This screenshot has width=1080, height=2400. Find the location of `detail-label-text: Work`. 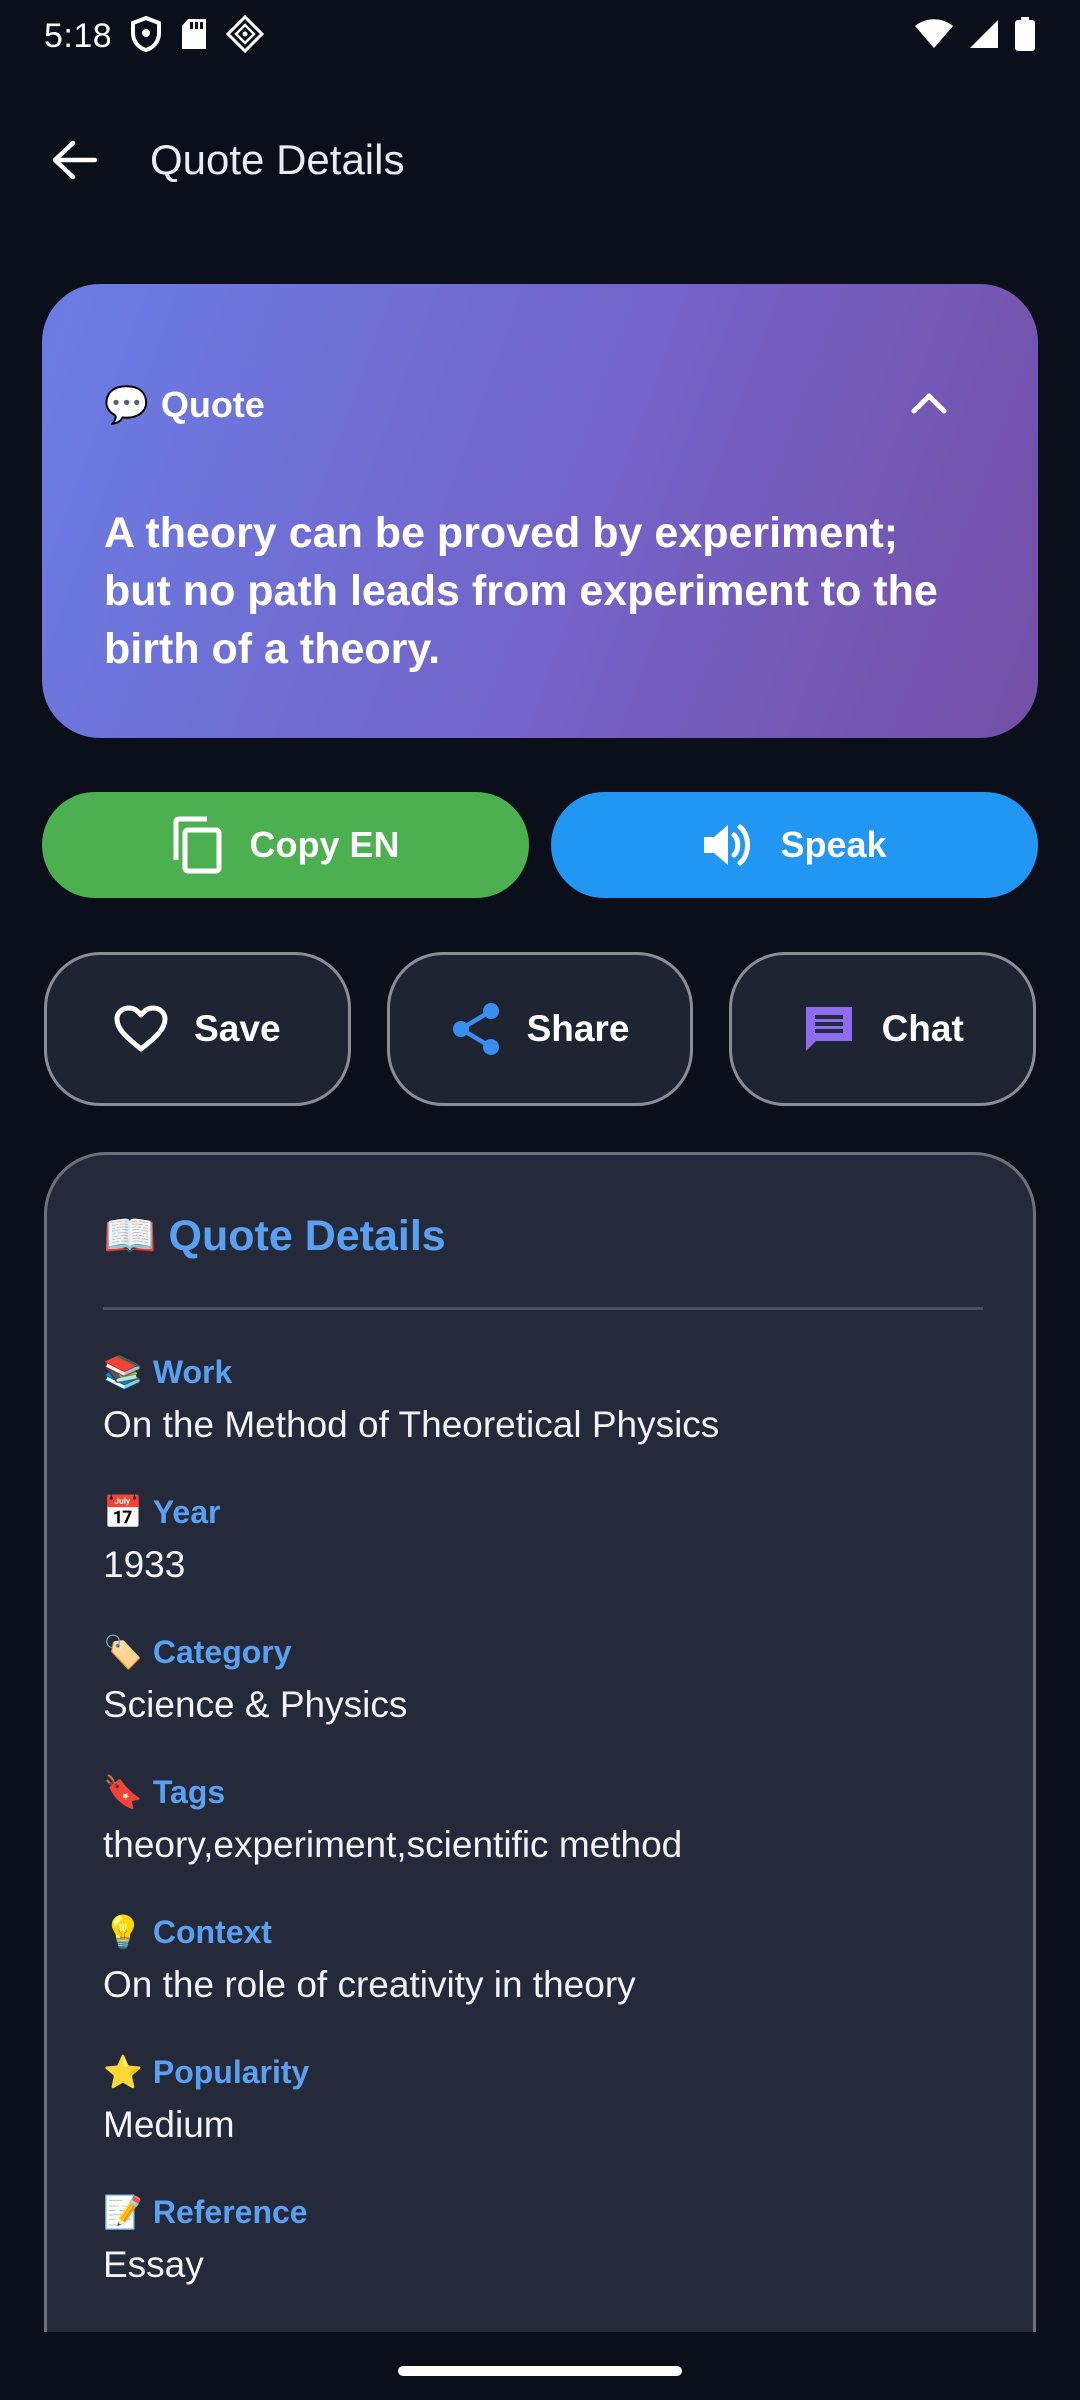

detail-label-text: Work is located at coordinates (192, 1371).